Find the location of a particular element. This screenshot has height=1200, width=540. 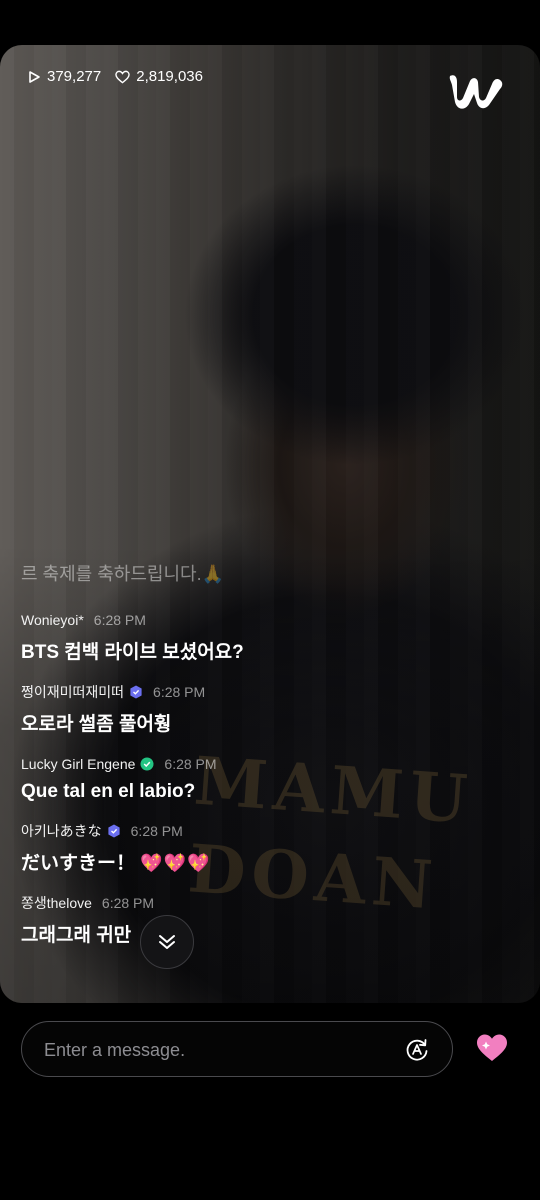

chat-text: Que tal en el labio? is located at coordinates (108, 791).